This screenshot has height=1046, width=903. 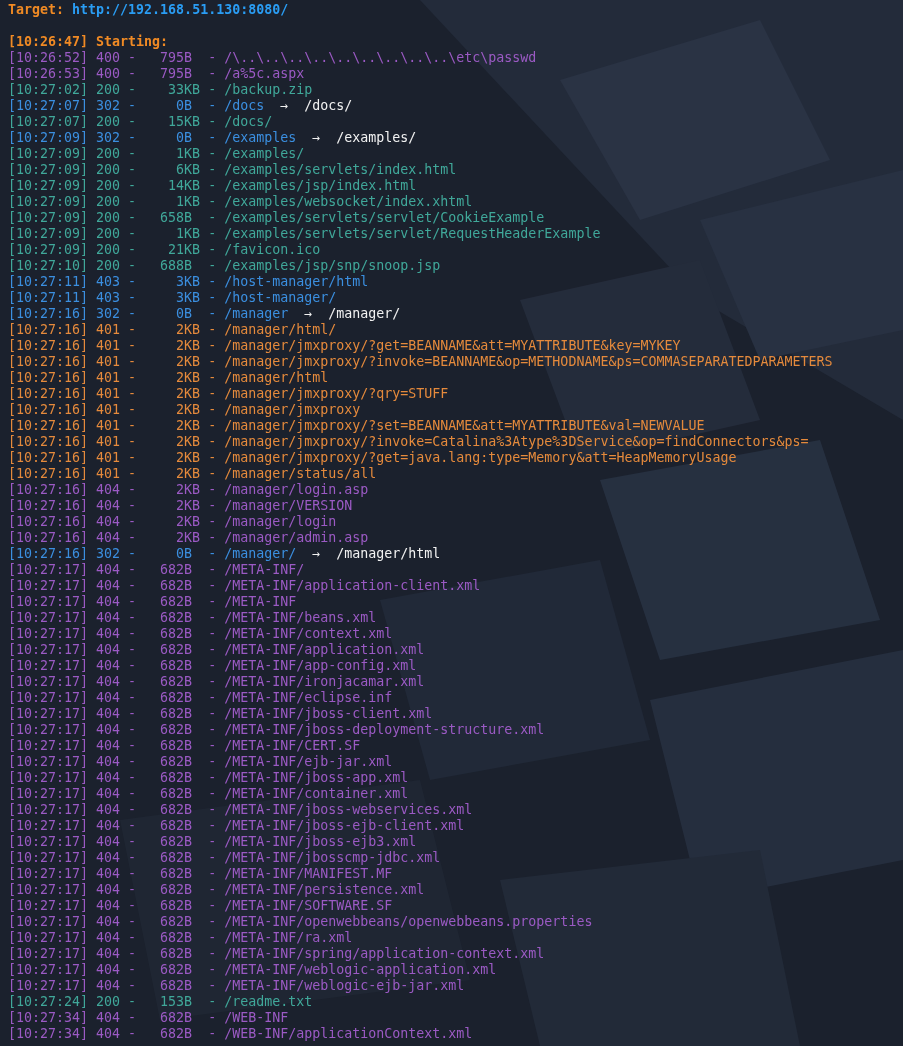 I want to click on log-entry: [10:27:16] 401 - 2KB - /manager/jmxproxy/?qry=STUFF, so click(x=228, y=394).